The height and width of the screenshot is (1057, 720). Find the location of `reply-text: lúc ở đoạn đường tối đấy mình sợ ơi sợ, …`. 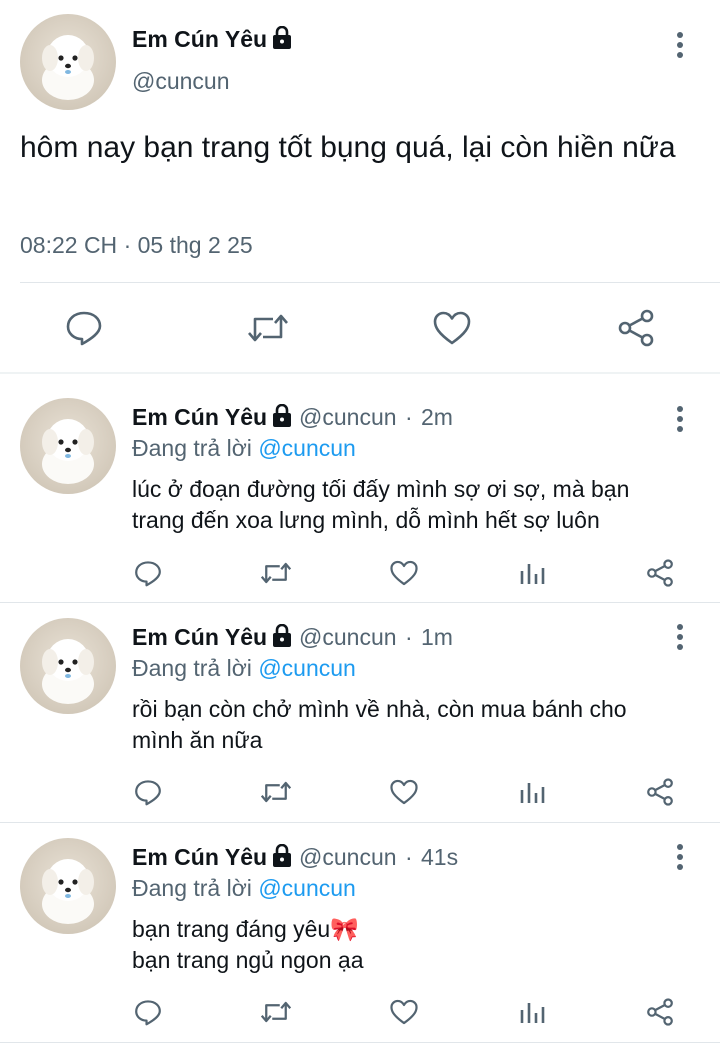

reply-text: lúc ở đoạn đường tối đấy mình sợ ơi sợ, … is located at coordinates (381, 504).